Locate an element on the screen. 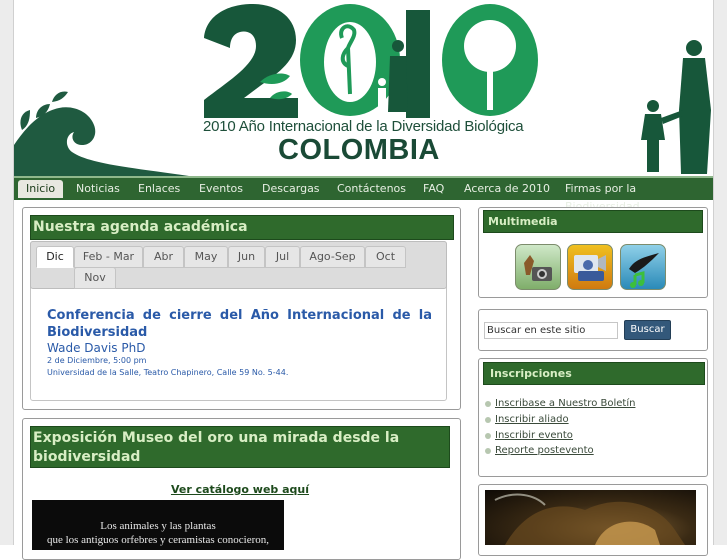  tab-nov: Nov is located at coordinates (95, 278).